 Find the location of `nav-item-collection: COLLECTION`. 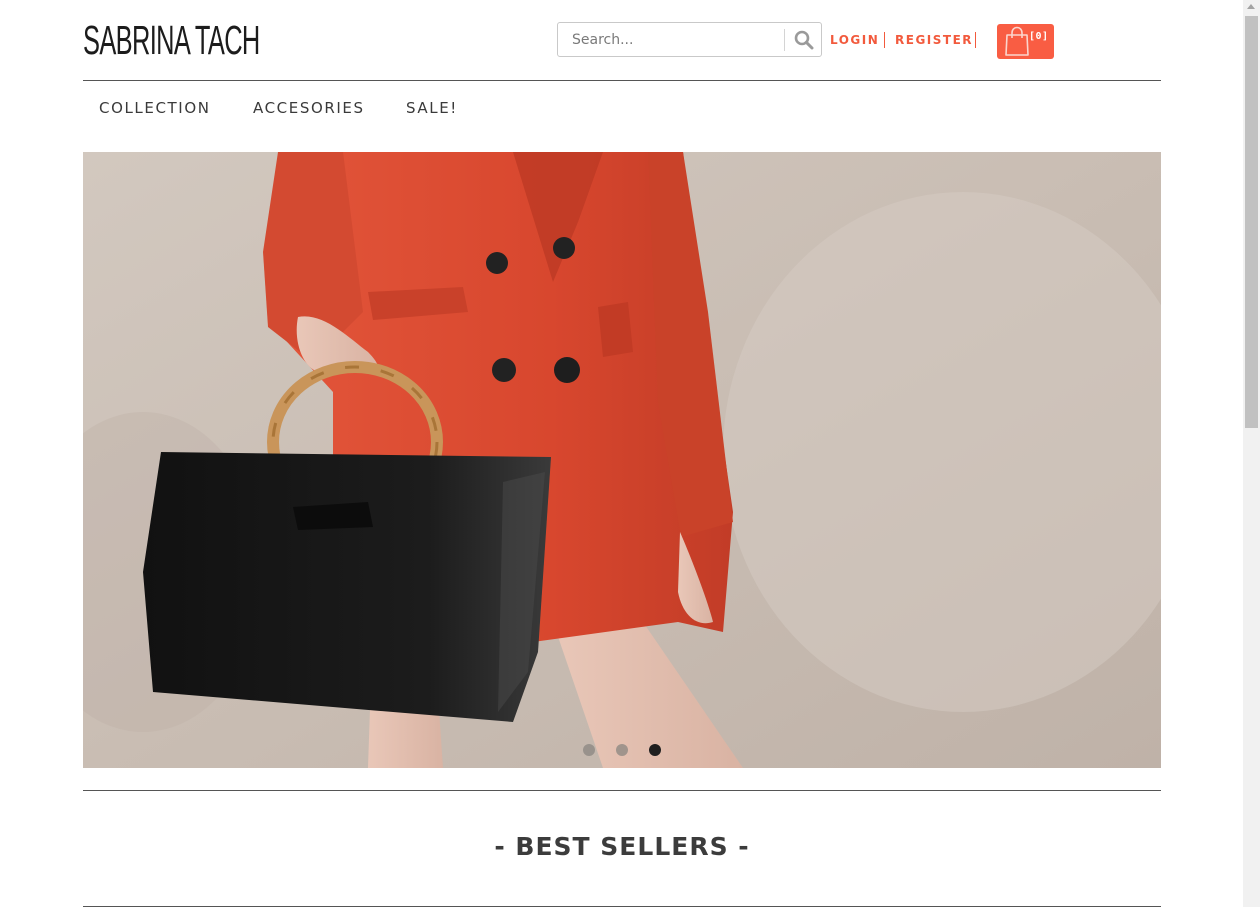

nav-item-collection: COLLECTION is located at coordinates (155, 108).